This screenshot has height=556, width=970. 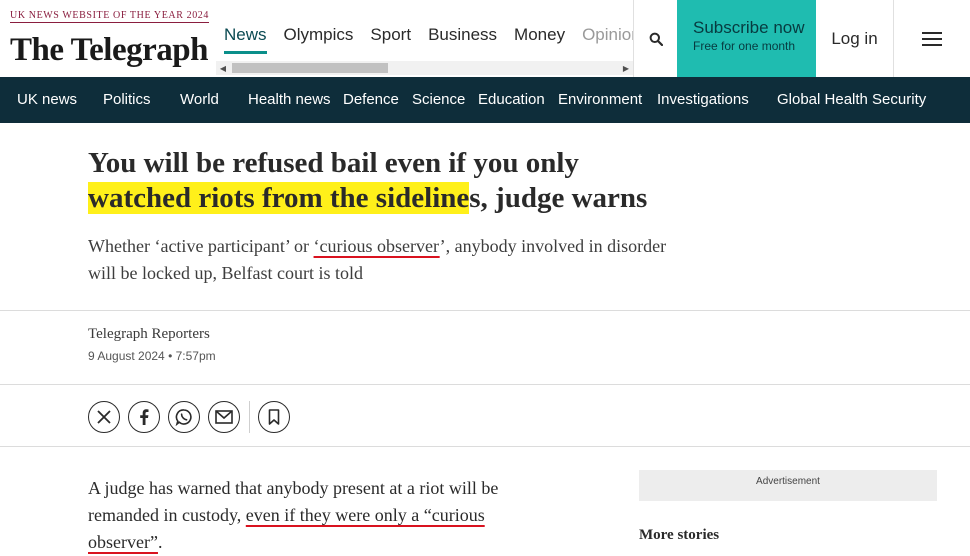 I want to click on email-icon, so click(x=224, y=417).